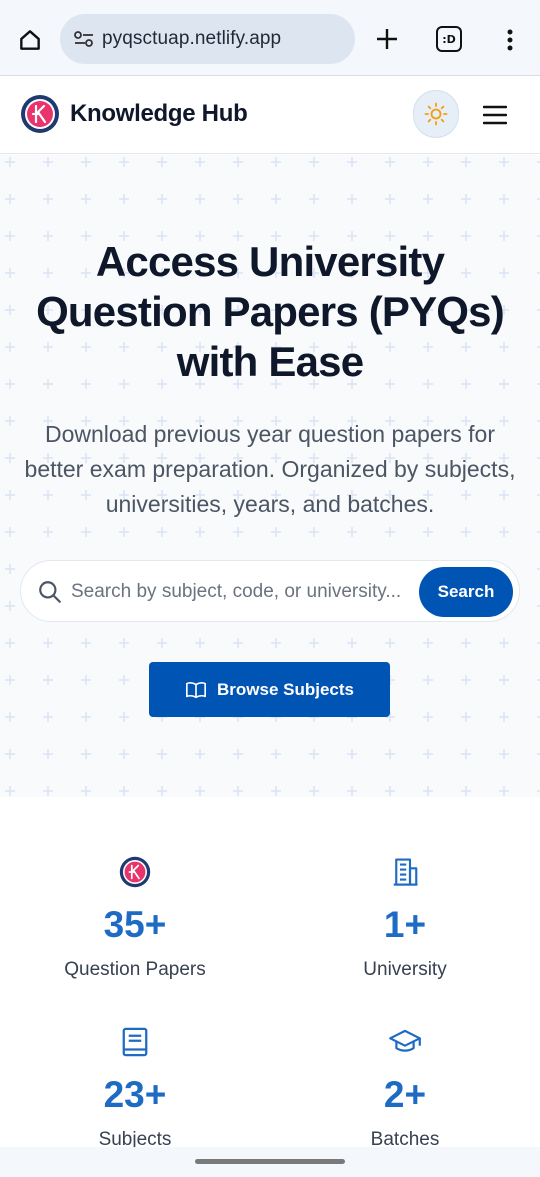  I want to click on gesture-handle, so click(270, 1161).